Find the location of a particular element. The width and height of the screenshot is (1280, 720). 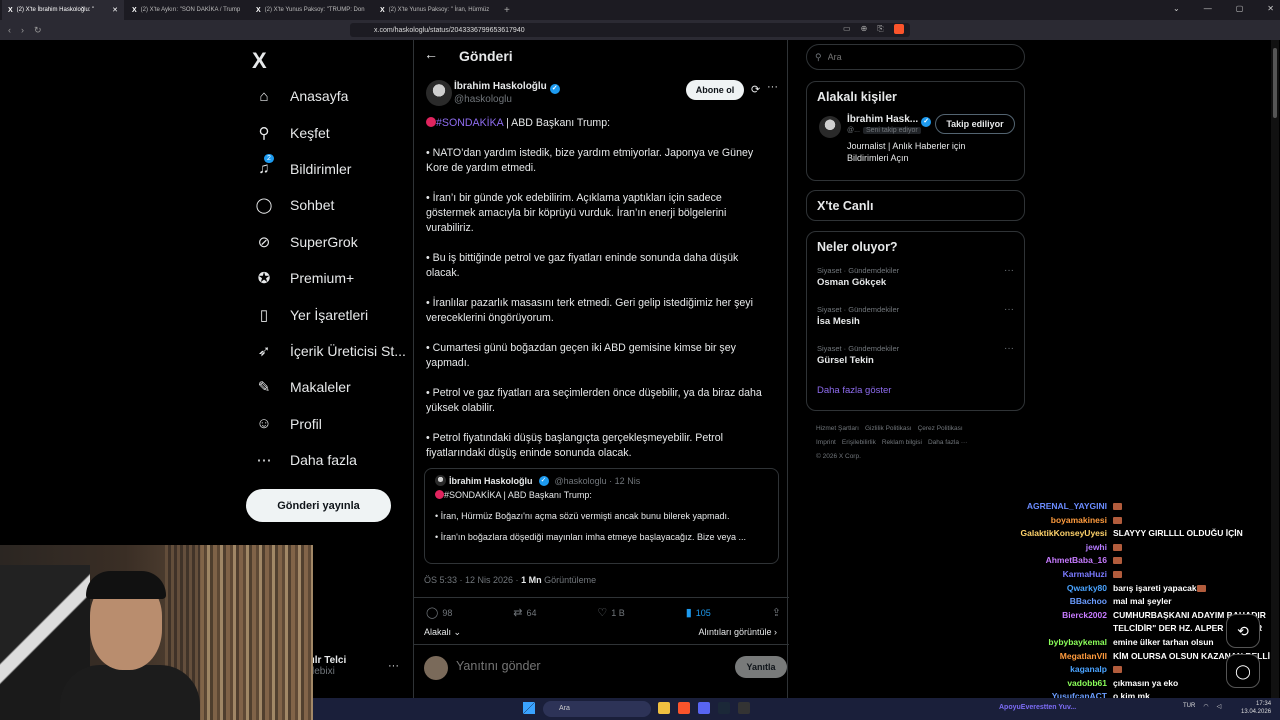

bookmark-button: ▮ 105 is located at coordinates (698, 612).